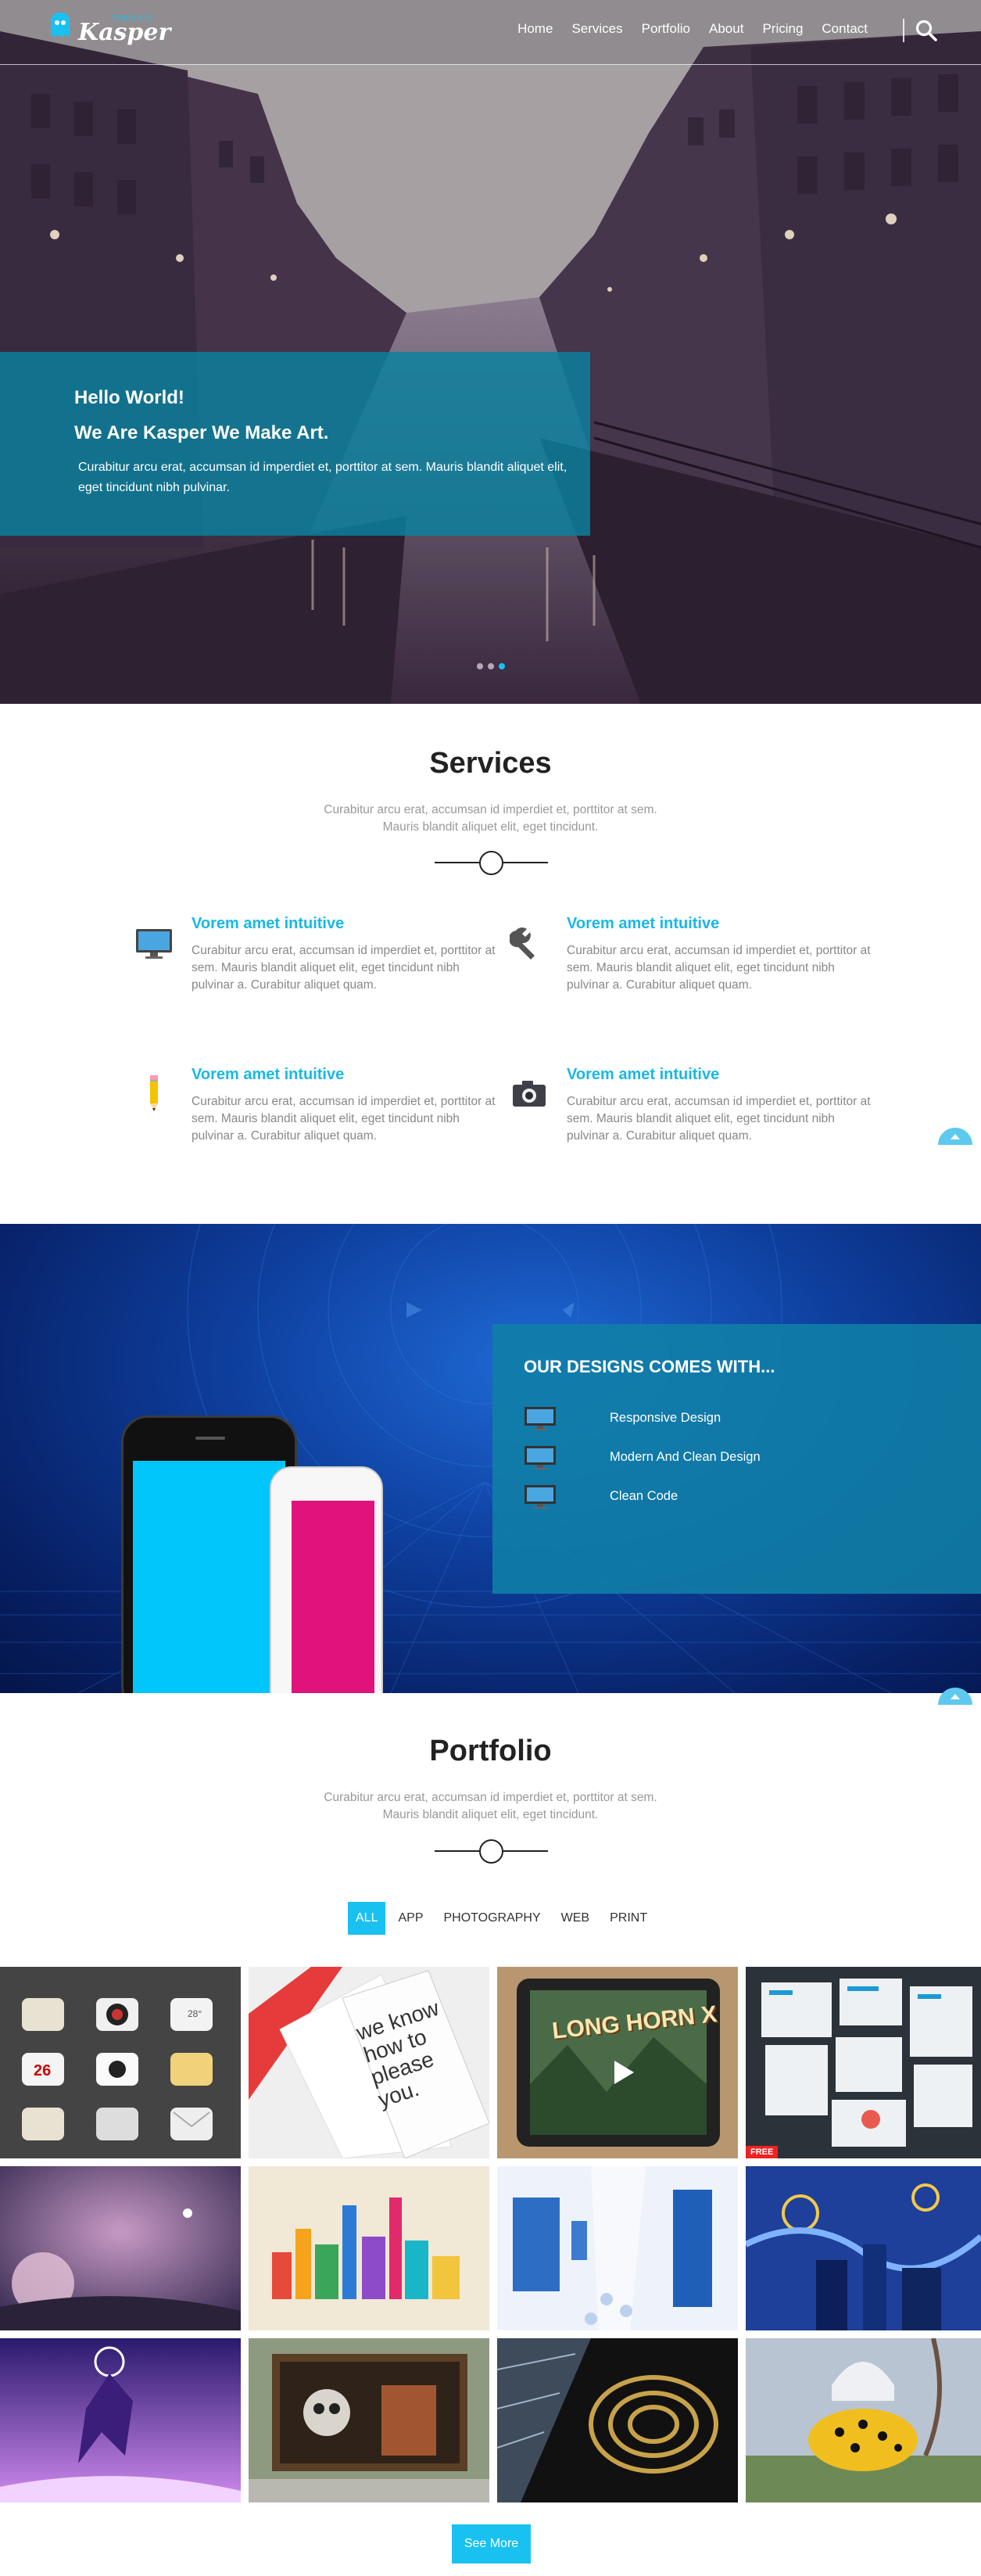  Describe the element at coordinates (782, 29) in the screenshot. I see `nav-link-pricing: Pricing` at that location.